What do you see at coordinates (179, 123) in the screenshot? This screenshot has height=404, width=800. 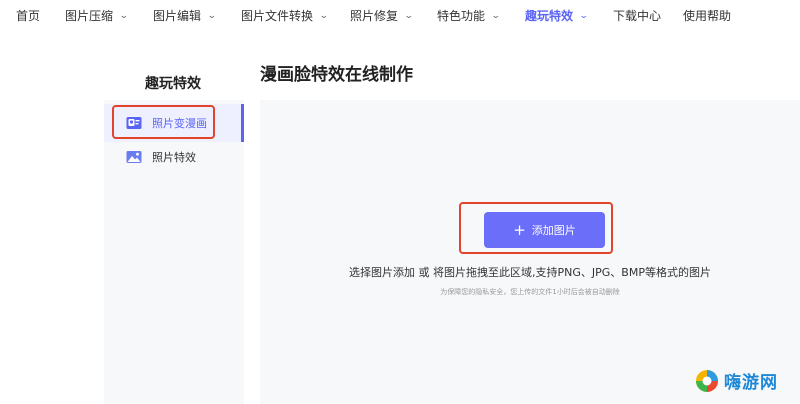 I see `sidebar-item-label: 照片变漫画` at bounding box center [179, 123].